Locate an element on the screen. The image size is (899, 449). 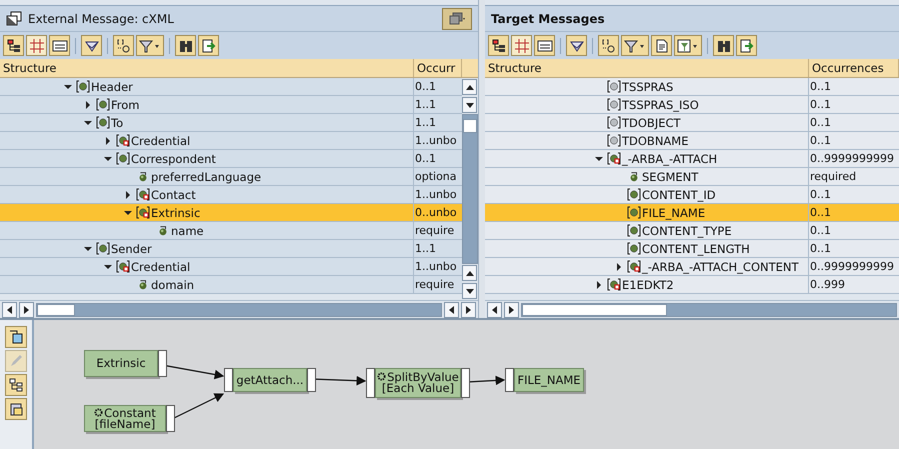
layout-button is located at coordinates (457, 19).